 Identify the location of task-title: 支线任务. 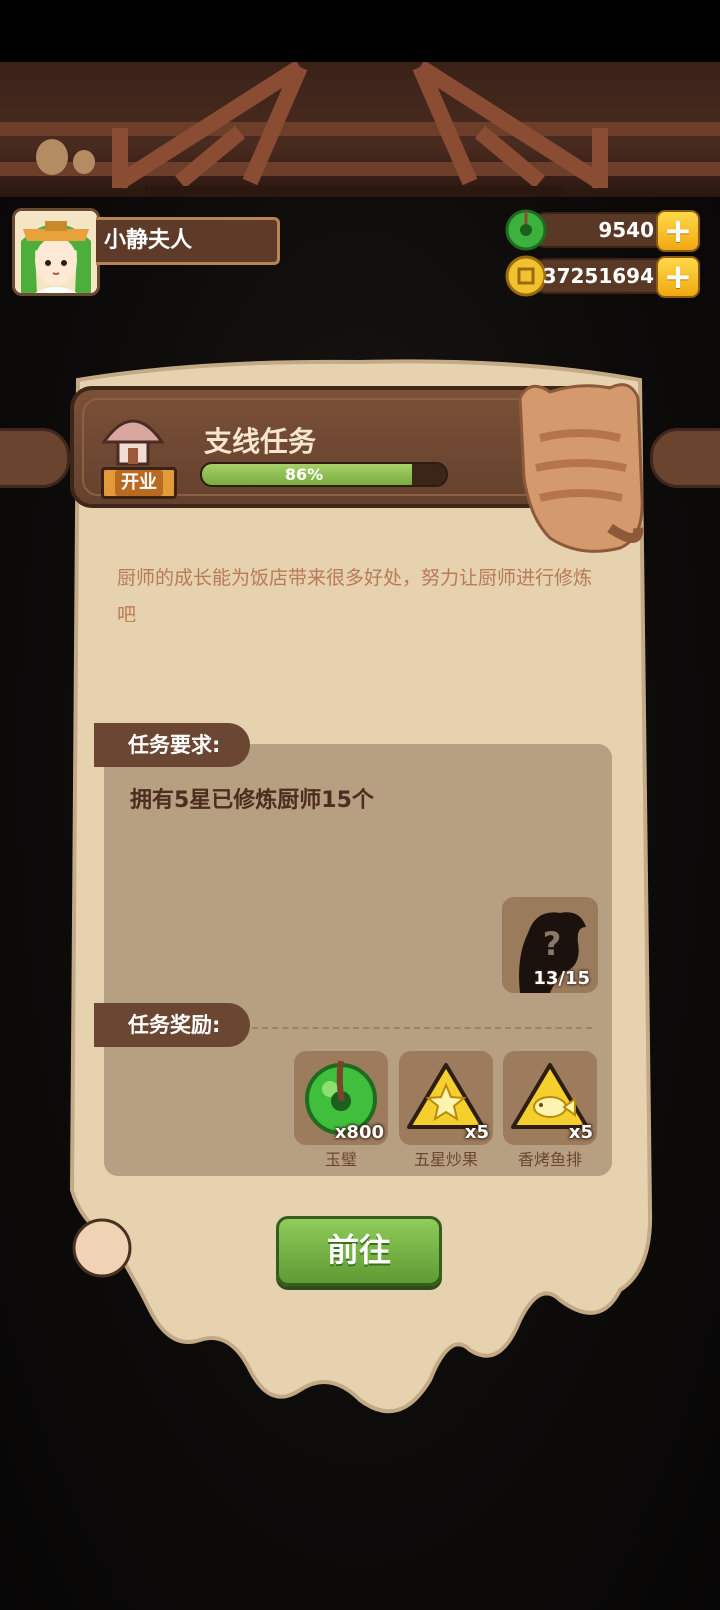
(260, 441).